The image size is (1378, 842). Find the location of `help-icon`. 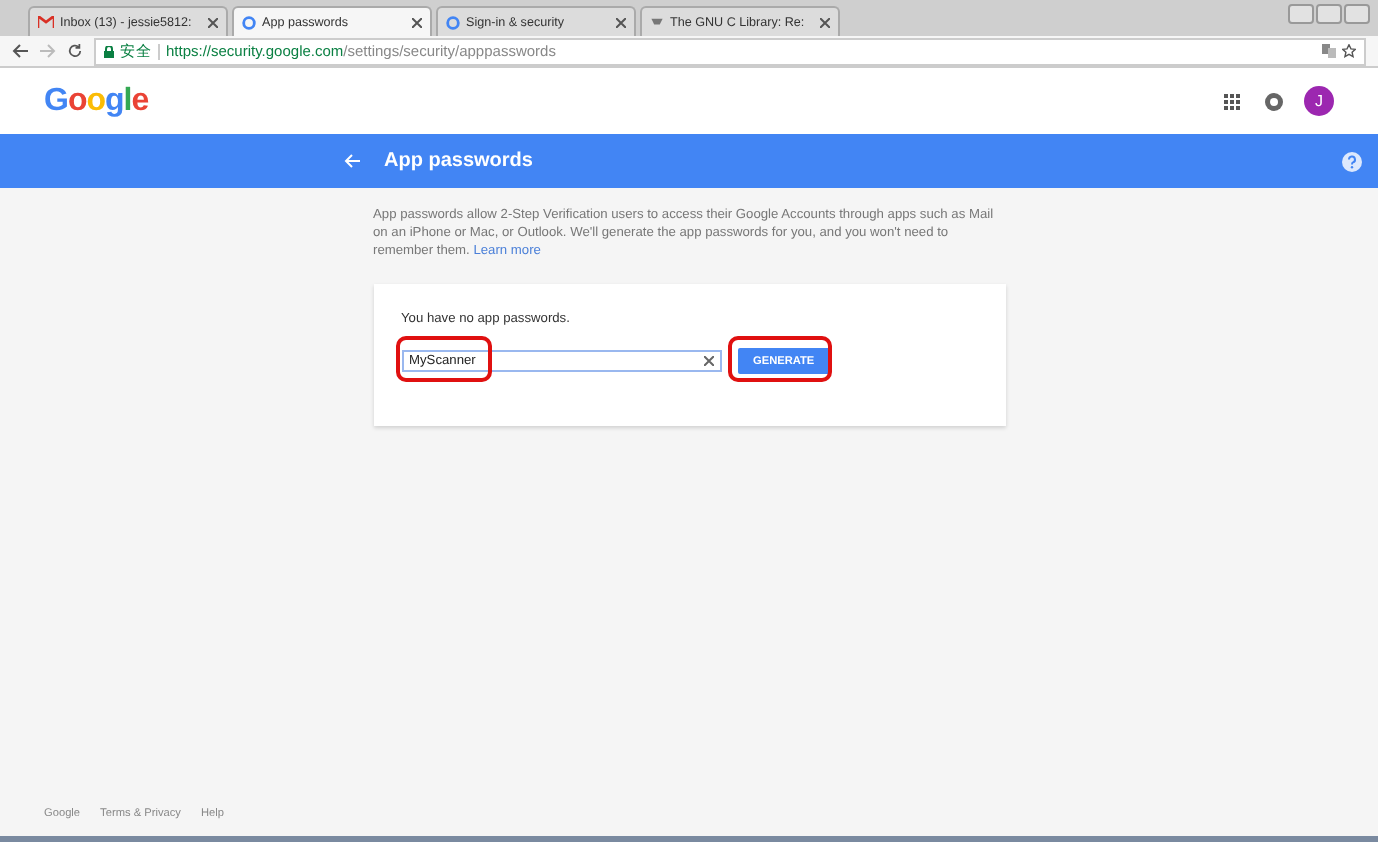

help-icon is located at coordinates (1352, 161).